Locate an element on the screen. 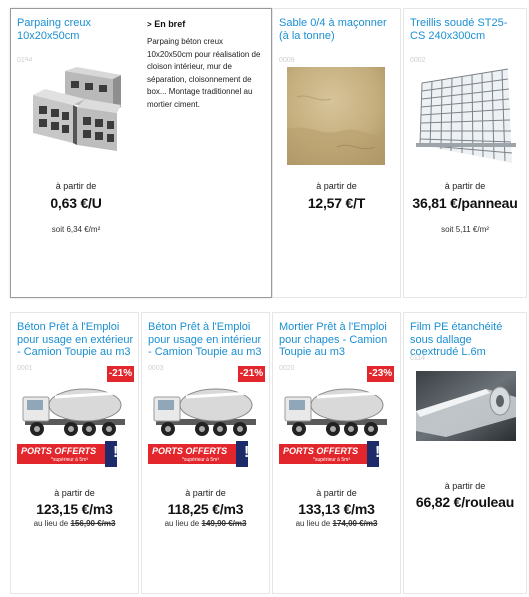 This screenshot has width=529, height=597. product-price: 118,25 €/m3 is located at coordinates (205, 509).